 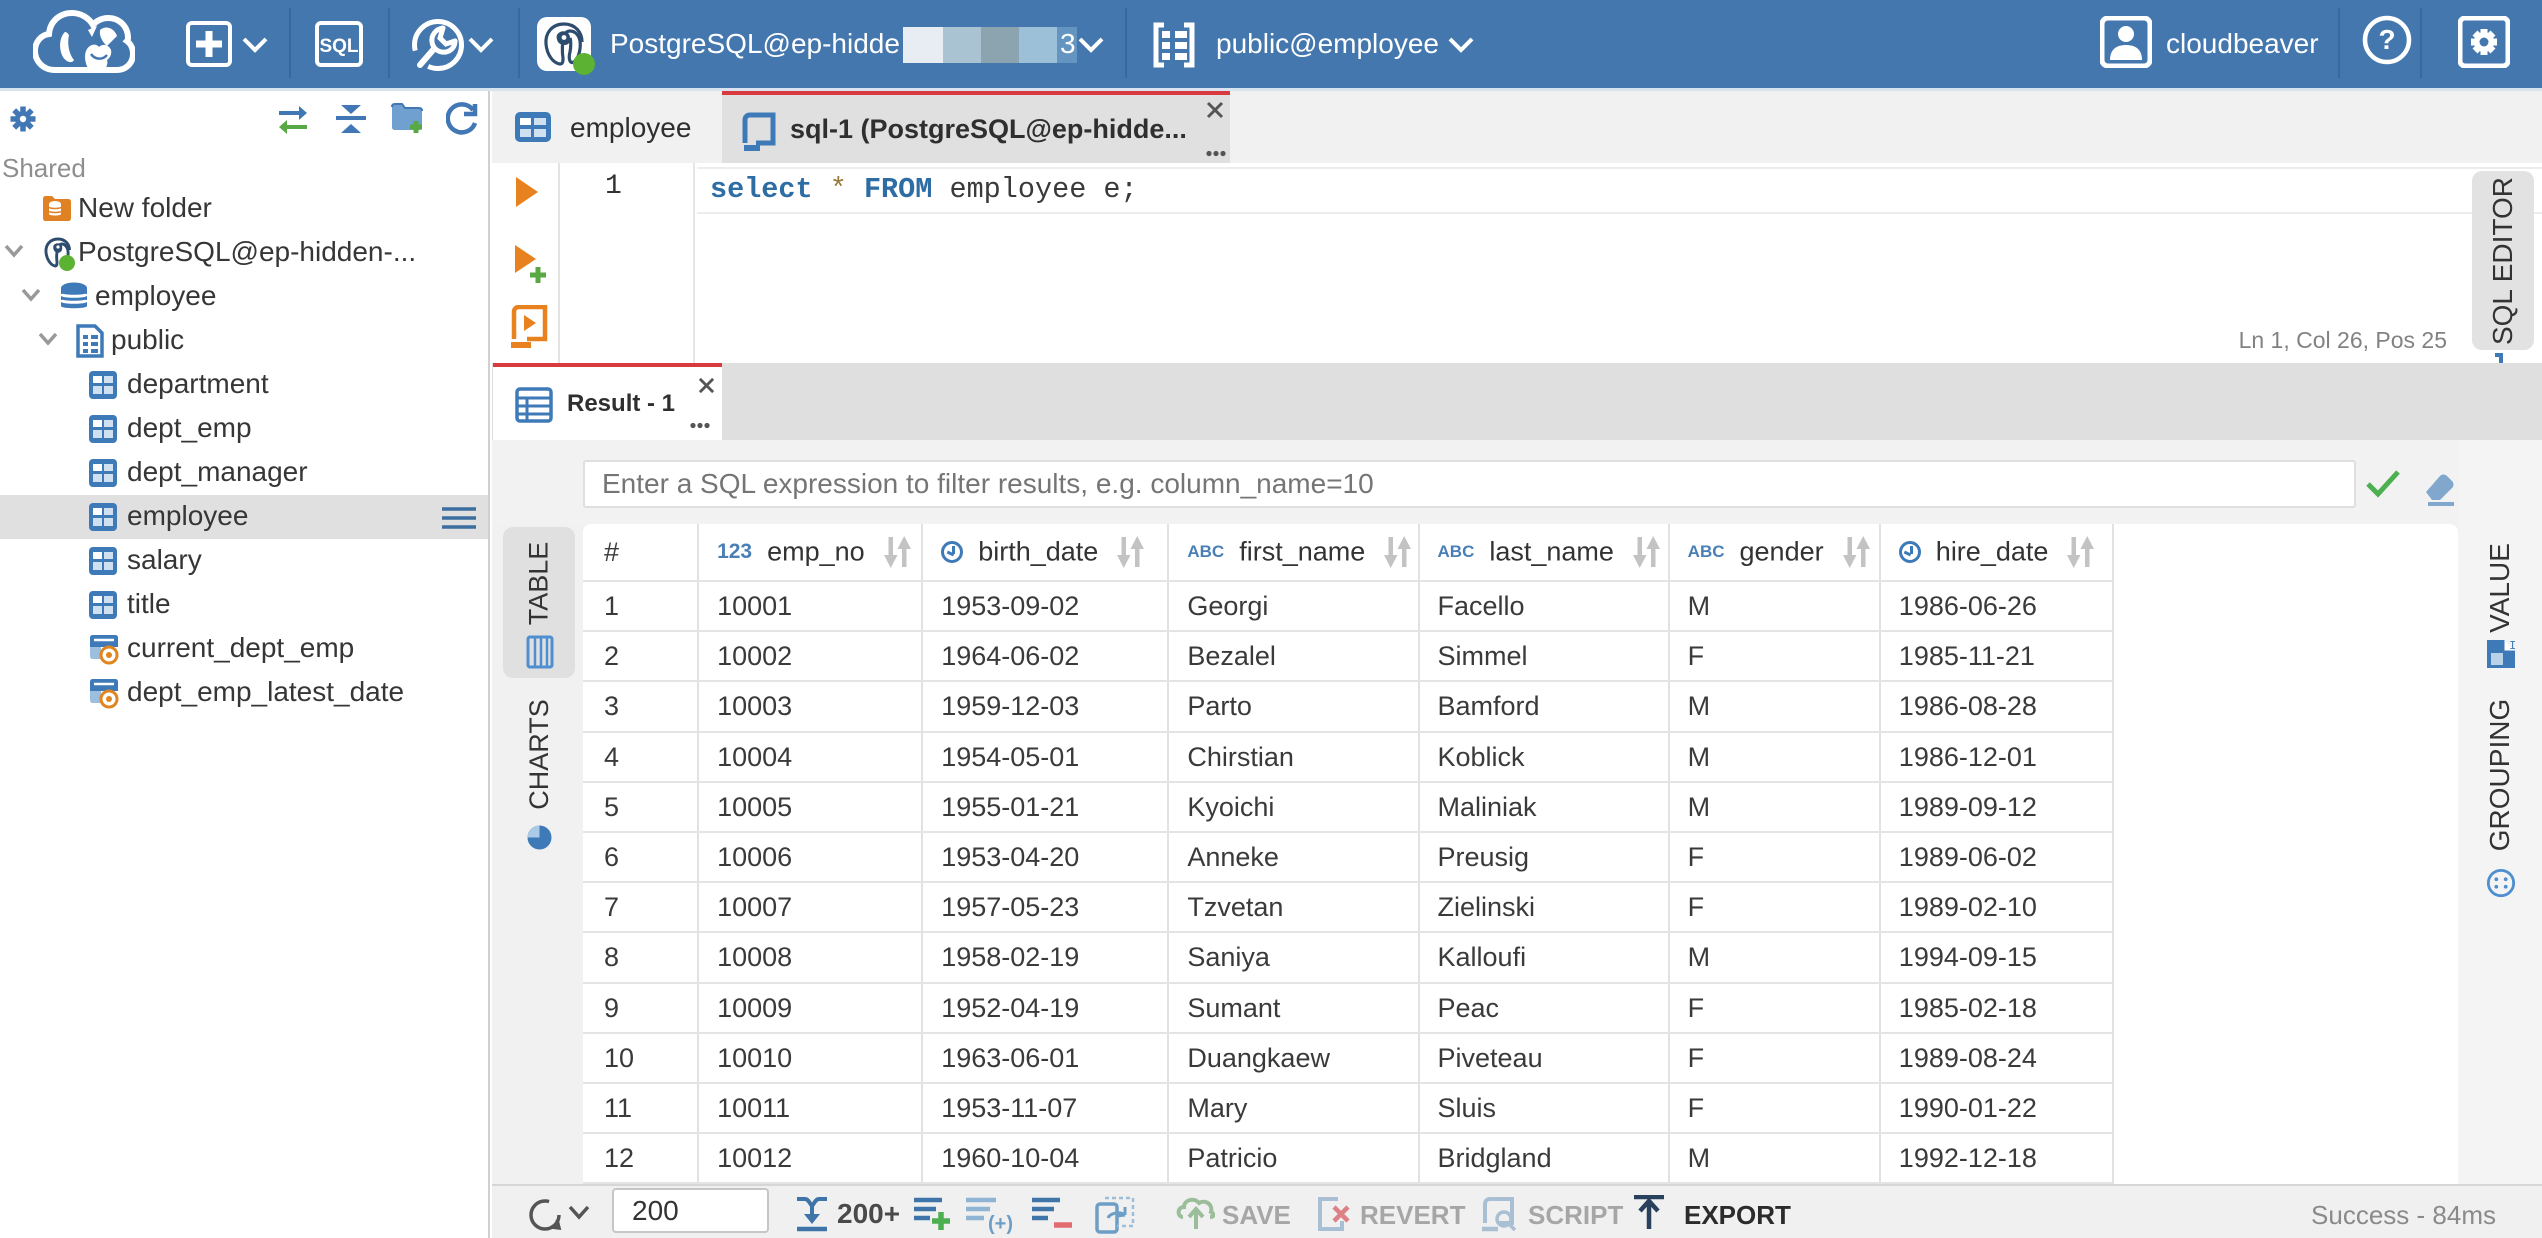 I want to click on svg-text: I, so click(x=2512, y=646).